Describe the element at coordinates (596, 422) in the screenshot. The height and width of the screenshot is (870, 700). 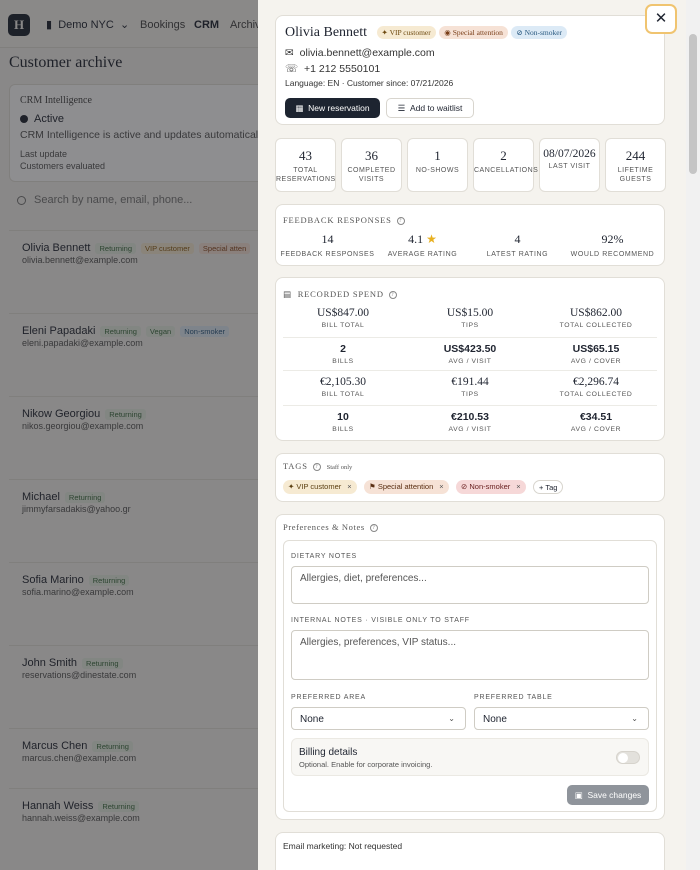
I see `spend-cell: €34.51 AVG / COVER` at that location.